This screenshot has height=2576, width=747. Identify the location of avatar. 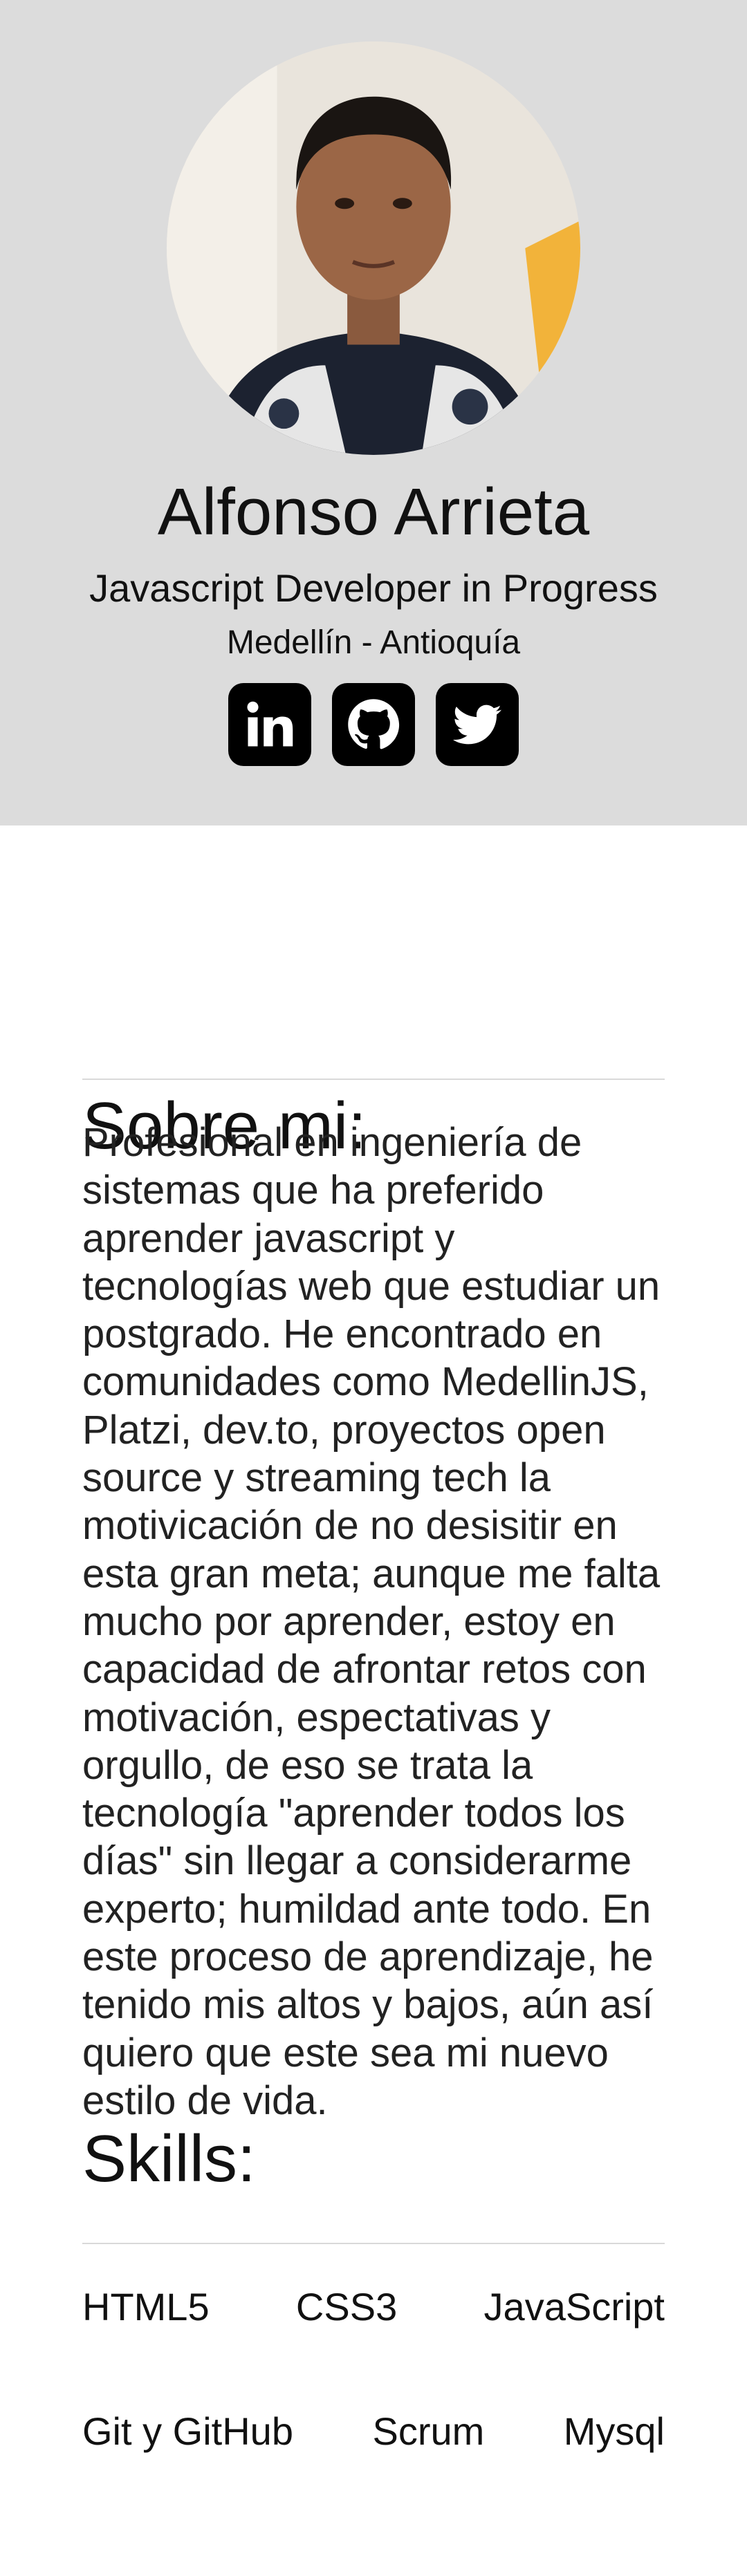
(373, 248).